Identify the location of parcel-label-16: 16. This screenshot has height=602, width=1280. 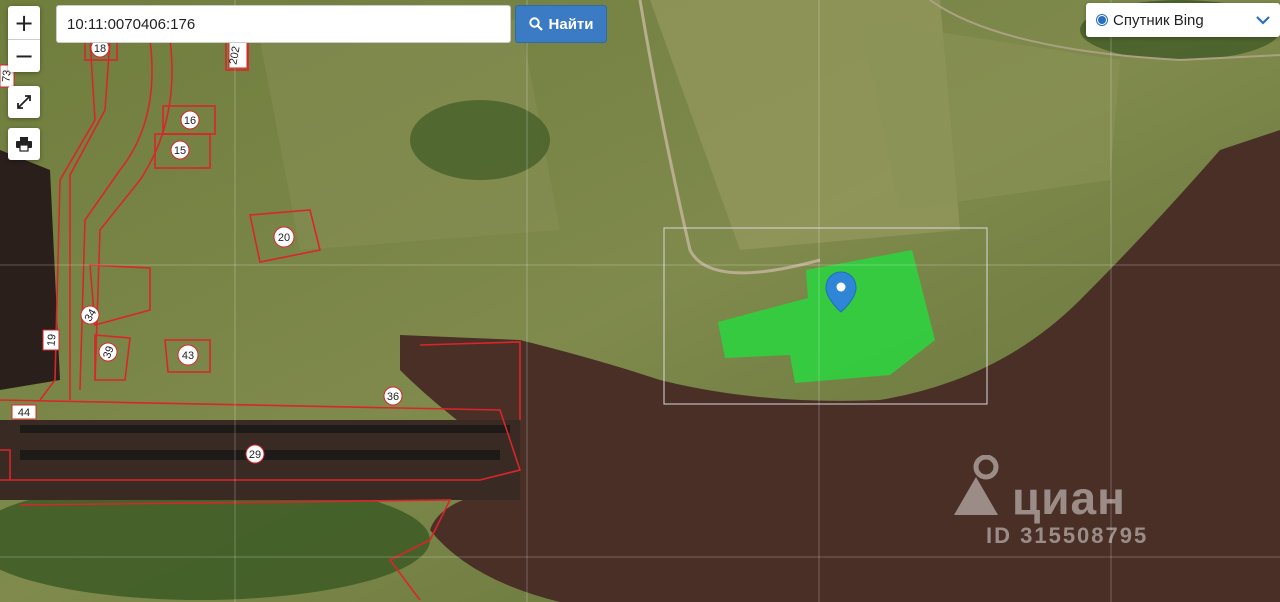
(190, 120).